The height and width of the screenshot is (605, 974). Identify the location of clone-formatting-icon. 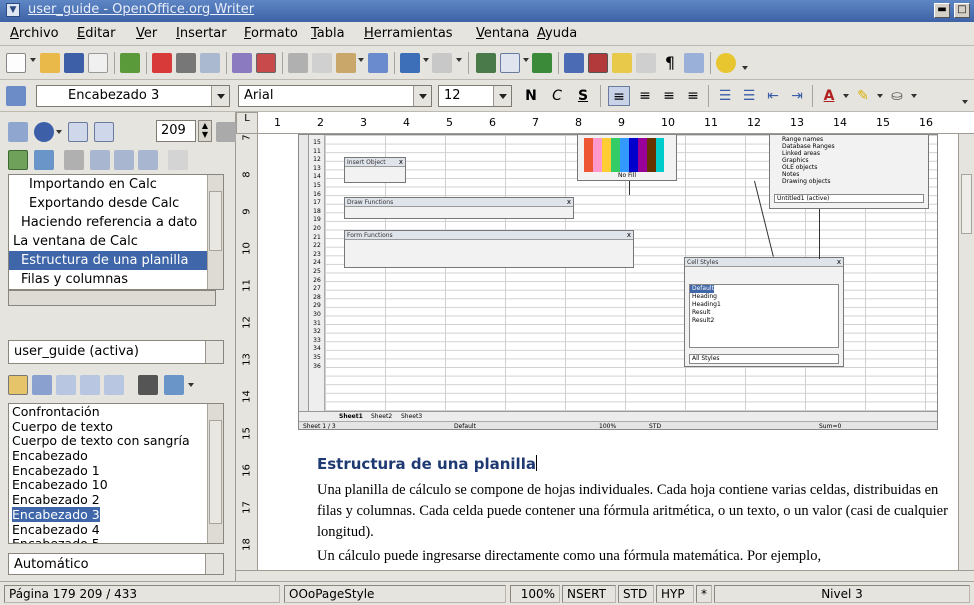
(378, 63).